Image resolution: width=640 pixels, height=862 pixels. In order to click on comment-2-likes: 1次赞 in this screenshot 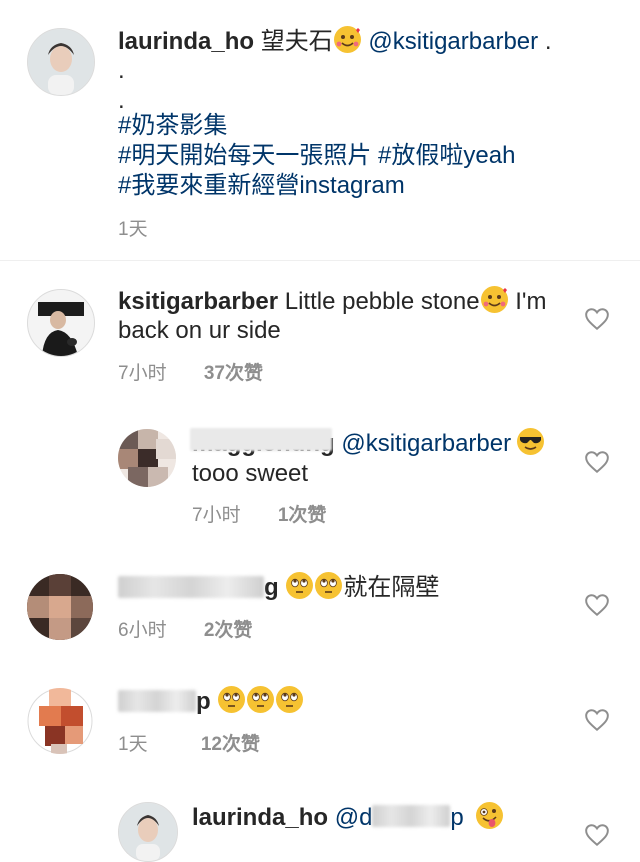, I will do `click(302, 515)`.